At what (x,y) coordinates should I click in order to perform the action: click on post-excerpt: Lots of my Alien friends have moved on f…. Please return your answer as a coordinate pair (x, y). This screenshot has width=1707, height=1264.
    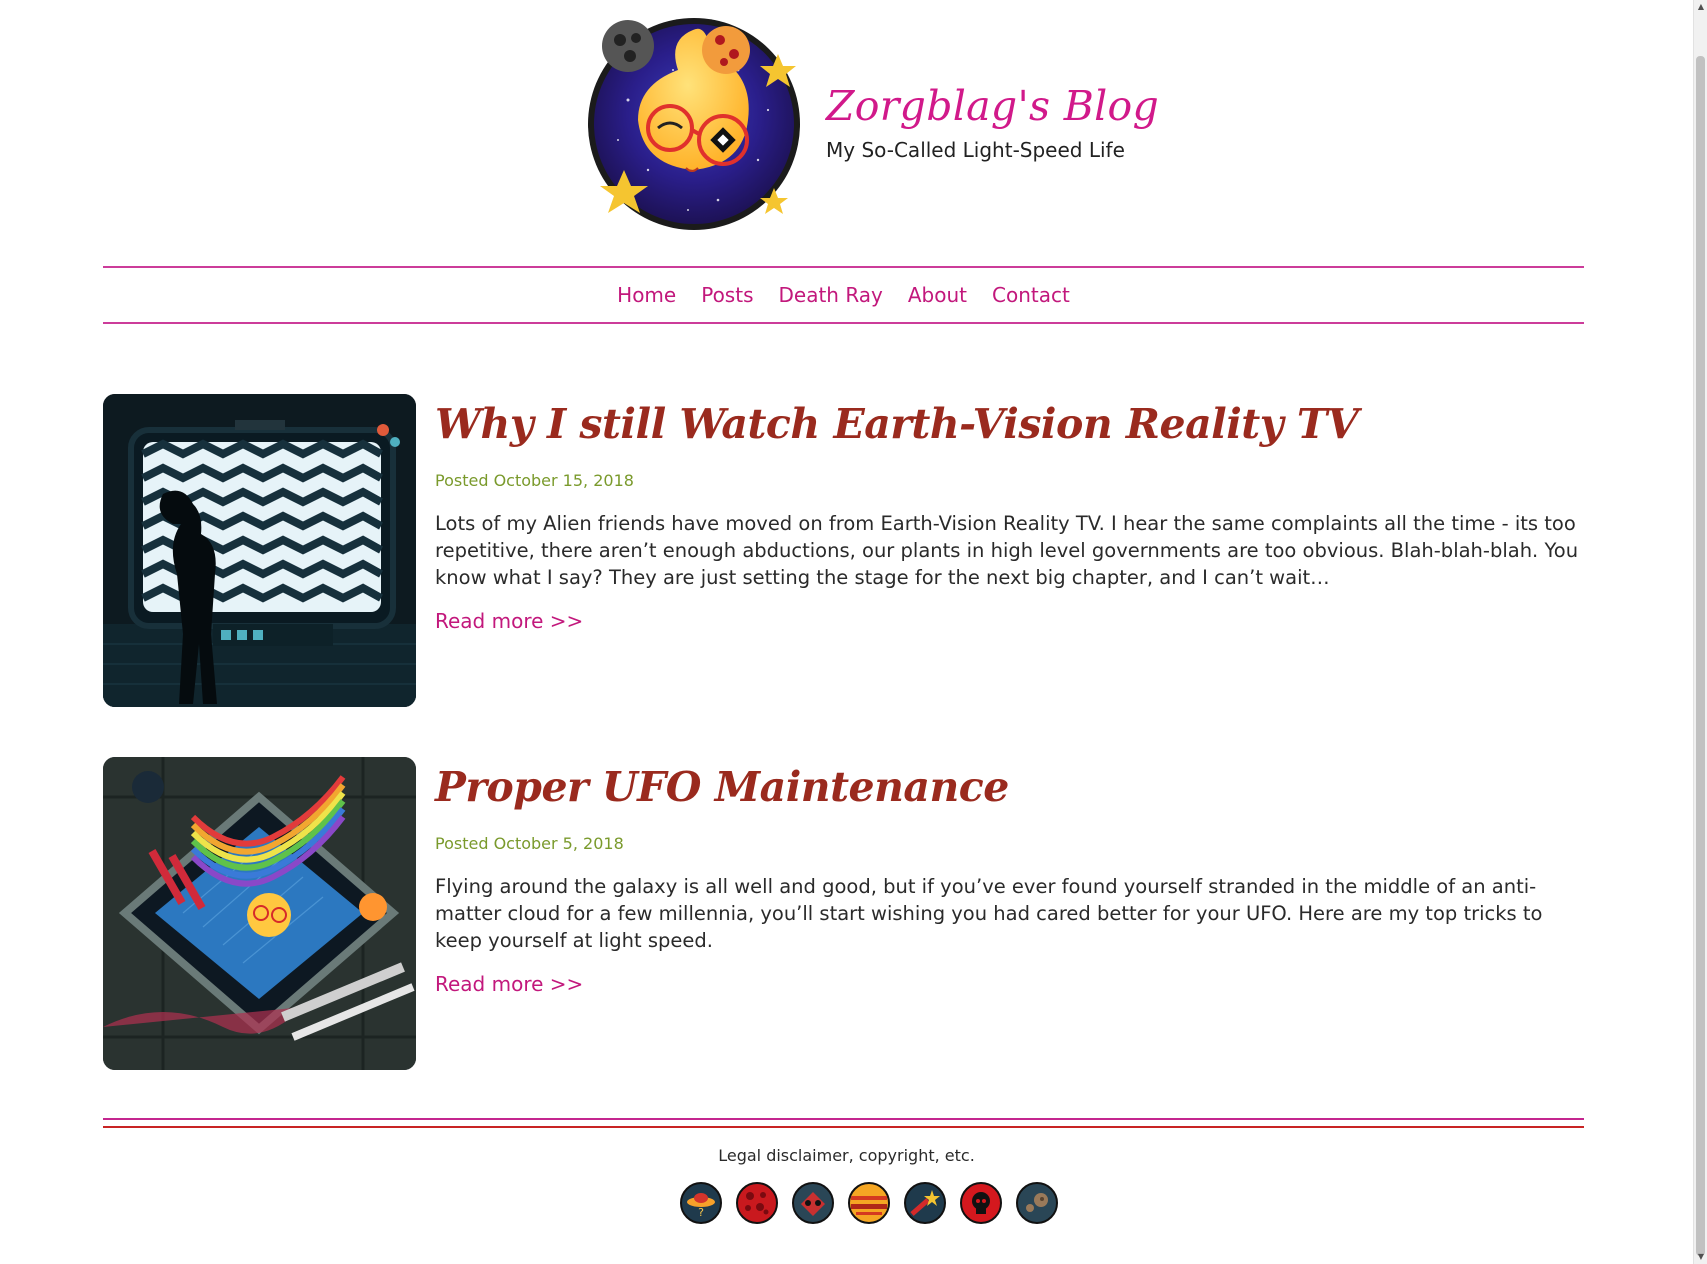
    Looking at the image, I should click on (1007, 551).